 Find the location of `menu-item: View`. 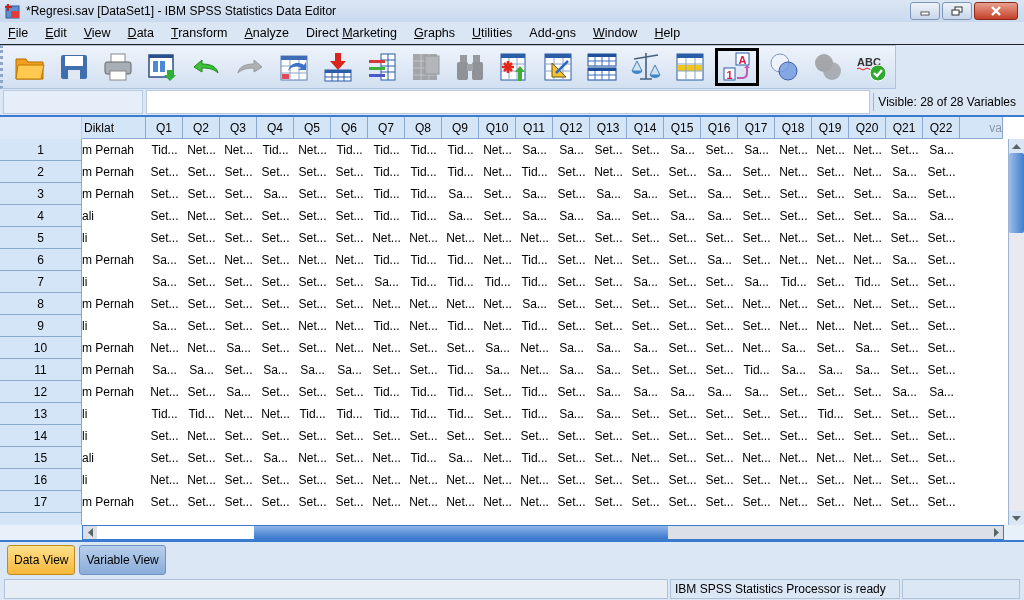

menu-item: View is located at coordinates (97, 33).